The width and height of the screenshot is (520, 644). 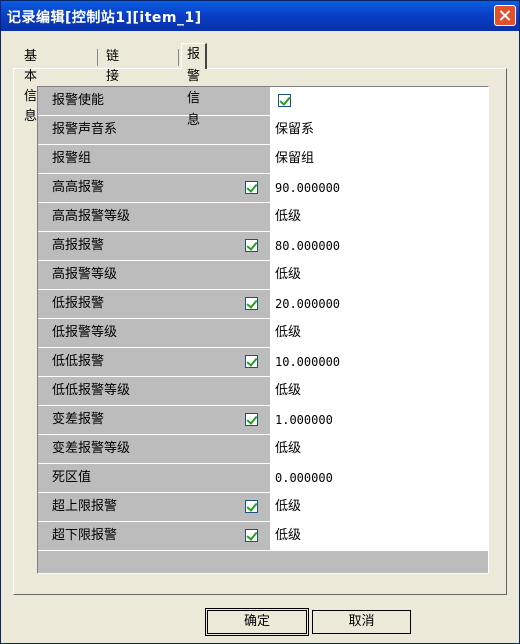 I want to click on row-label: 报警使能, so click(x=78, y=100).